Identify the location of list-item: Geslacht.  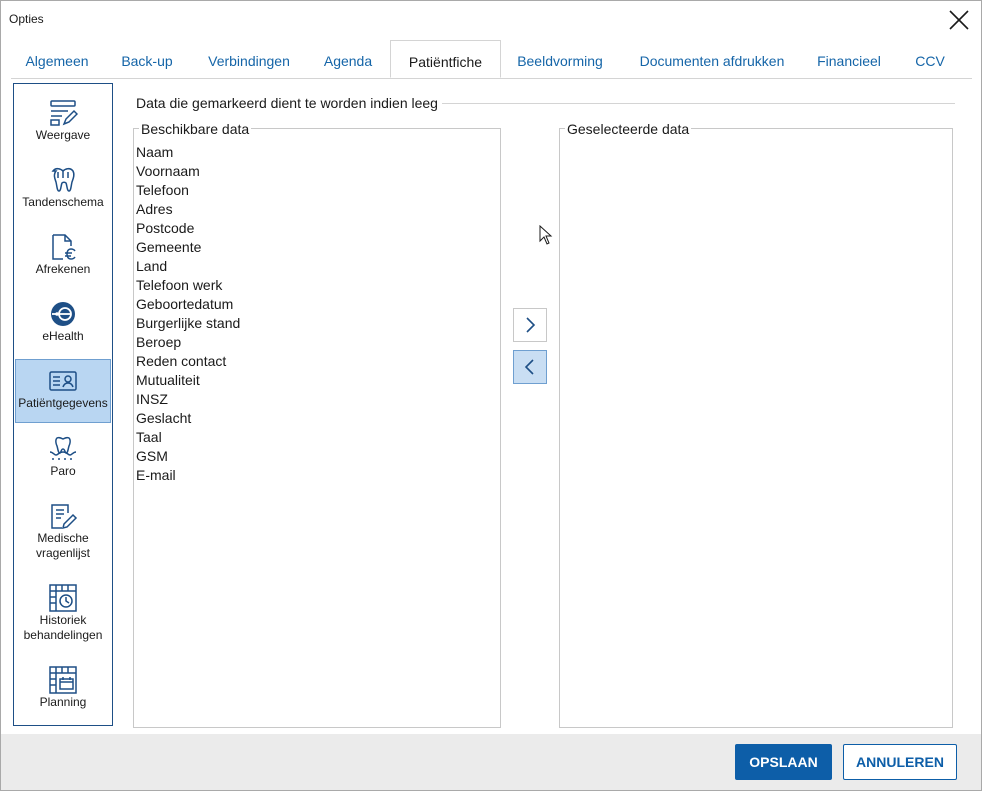
(163, 418).